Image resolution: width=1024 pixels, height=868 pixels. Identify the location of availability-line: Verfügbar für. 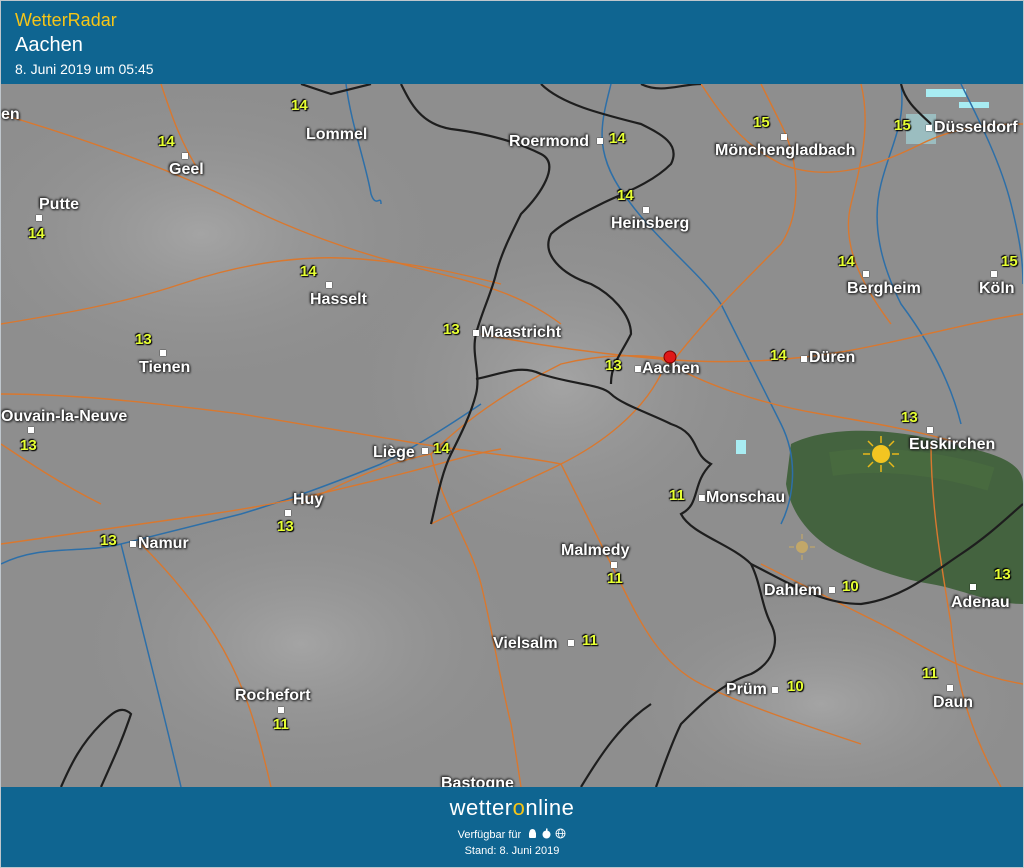
(512, 834).